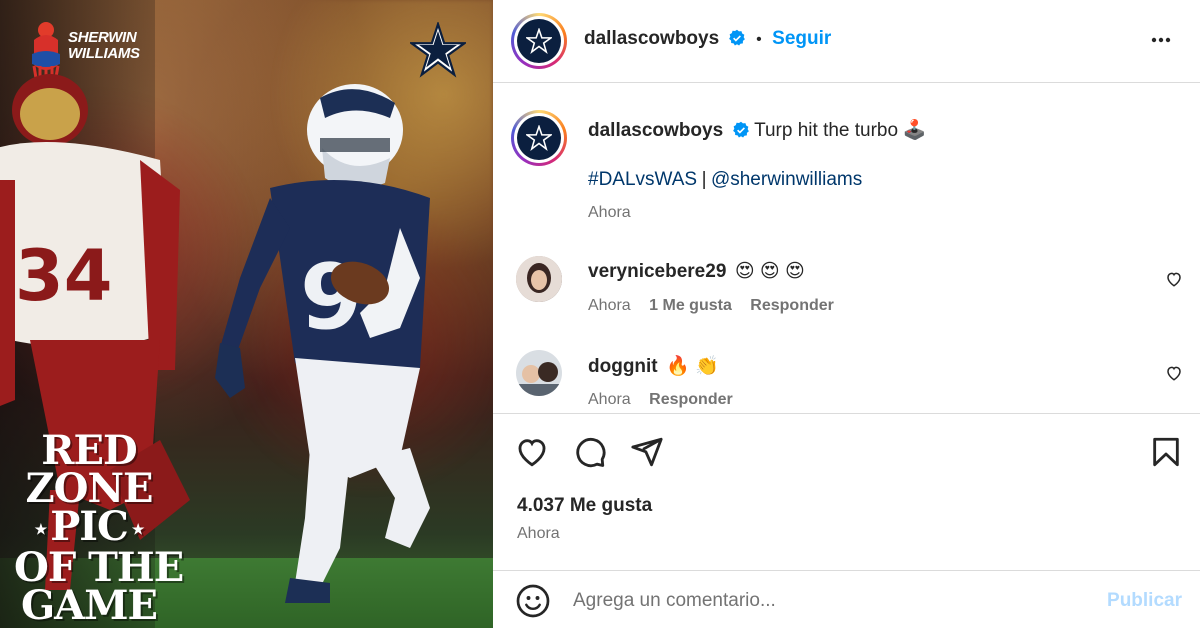 This screenshot has height=628, width=1200. I want to click on author-avatar, so click(539, 41).